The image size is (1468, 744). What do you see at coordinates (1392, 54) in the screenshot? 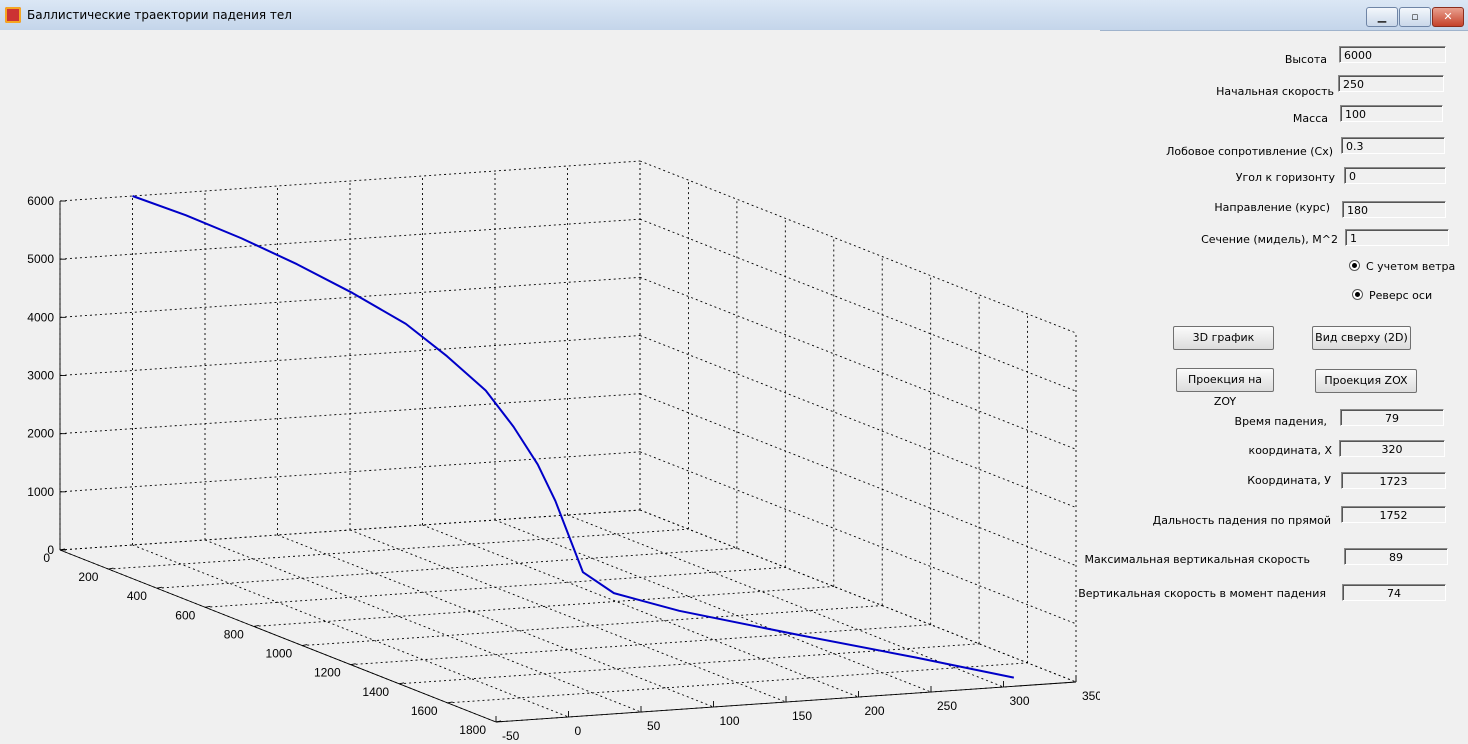
I see `height-field: 6000` at bounding box center [1392, 54].